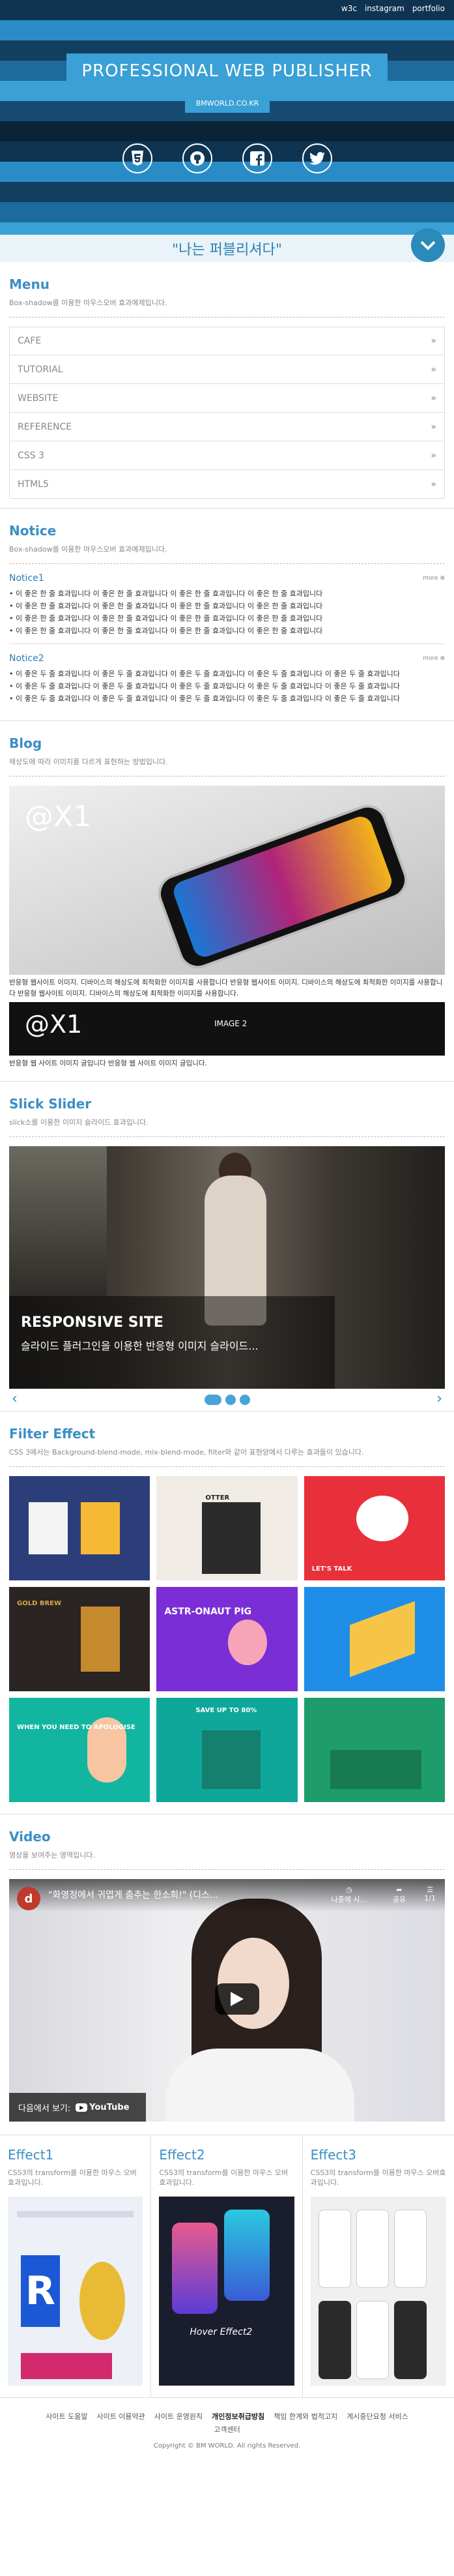  What do you see at coordinates (378, 2416) in the screenshot?
I see `footer-link: 게시중단요청 서비스` at bounding box center [378, 2416].